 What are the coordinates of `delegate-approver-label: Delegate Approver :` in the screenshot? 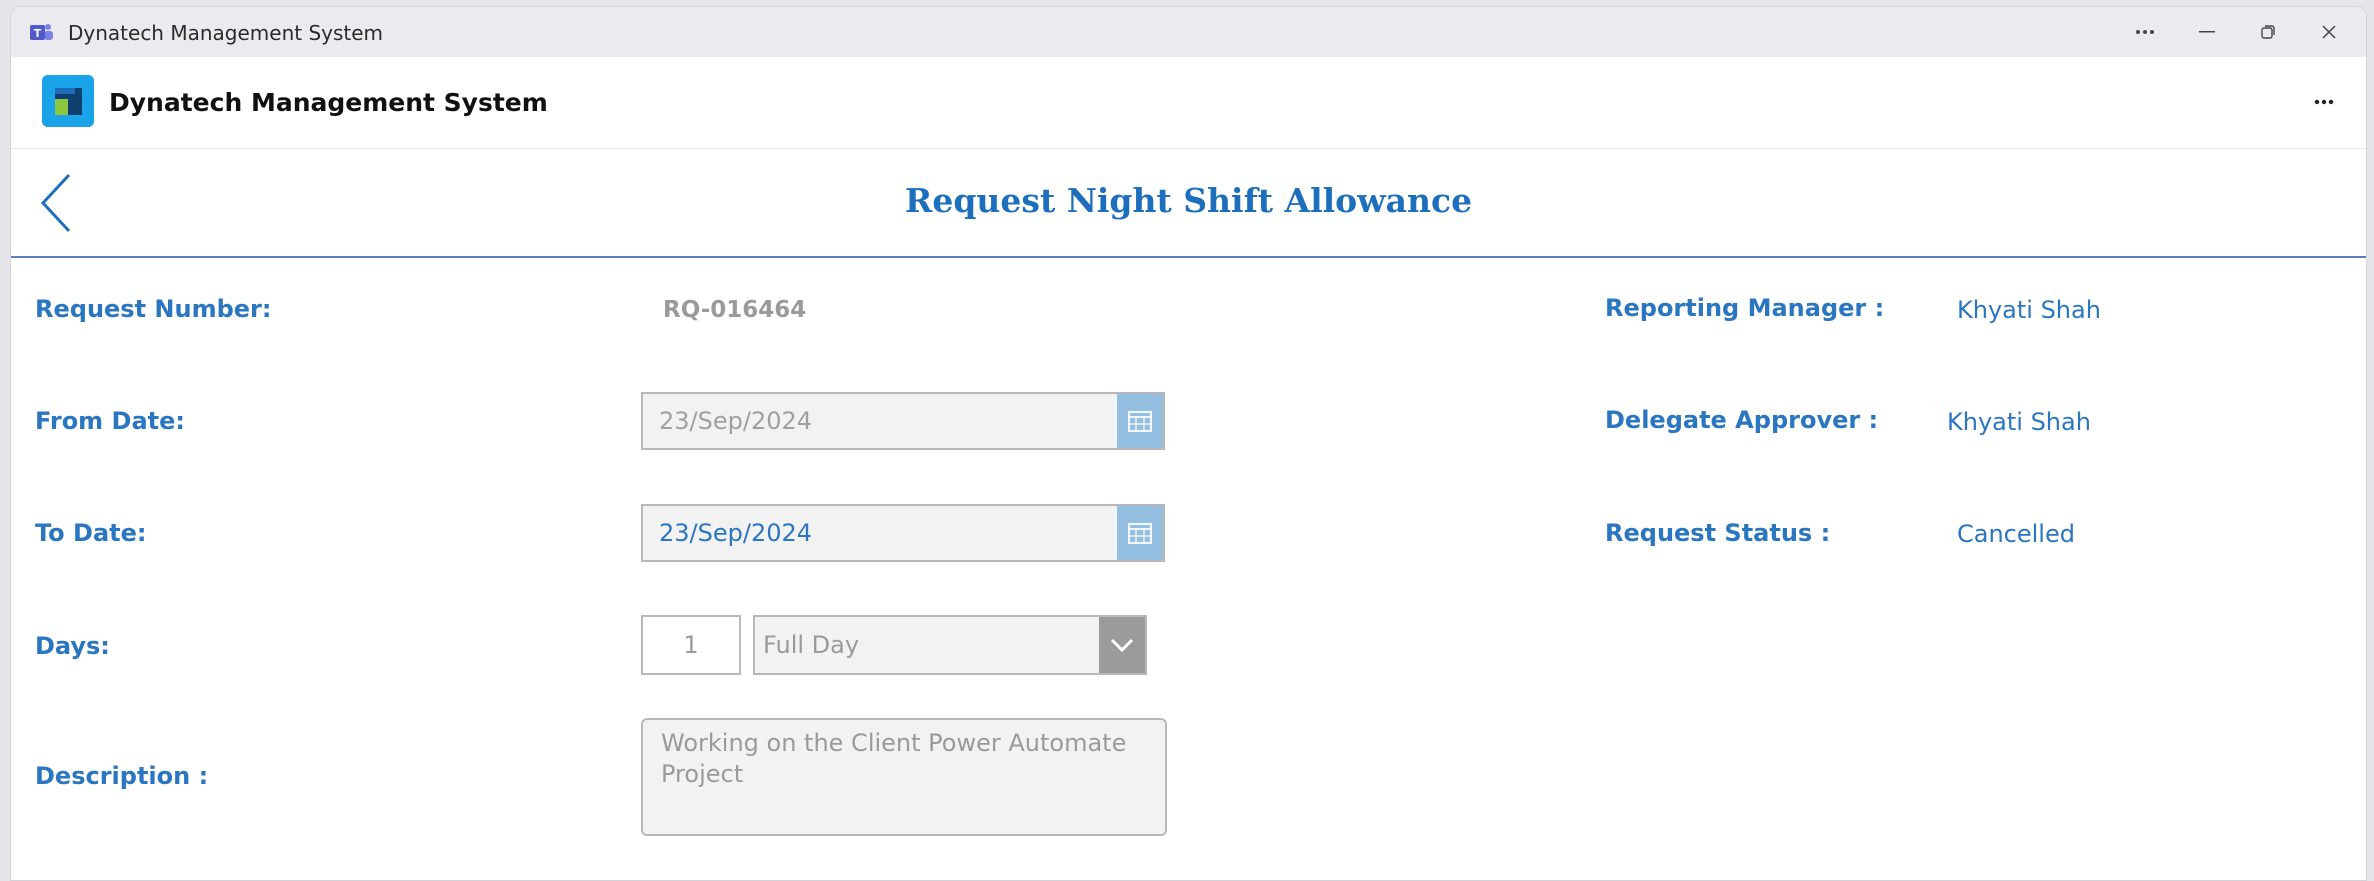 It's located at (1742, 420).